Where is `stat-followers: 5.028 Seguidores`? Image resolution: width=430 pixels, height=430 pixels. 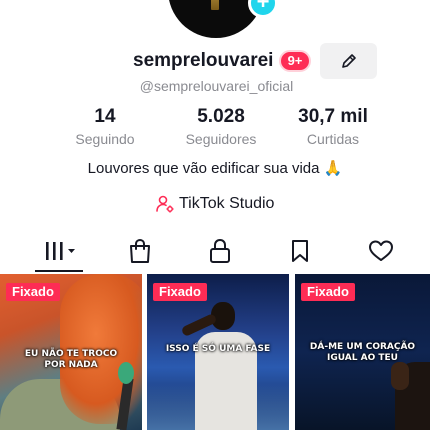 stat-followers: 5.028 Seguidores is located at coordinates (221, 126).